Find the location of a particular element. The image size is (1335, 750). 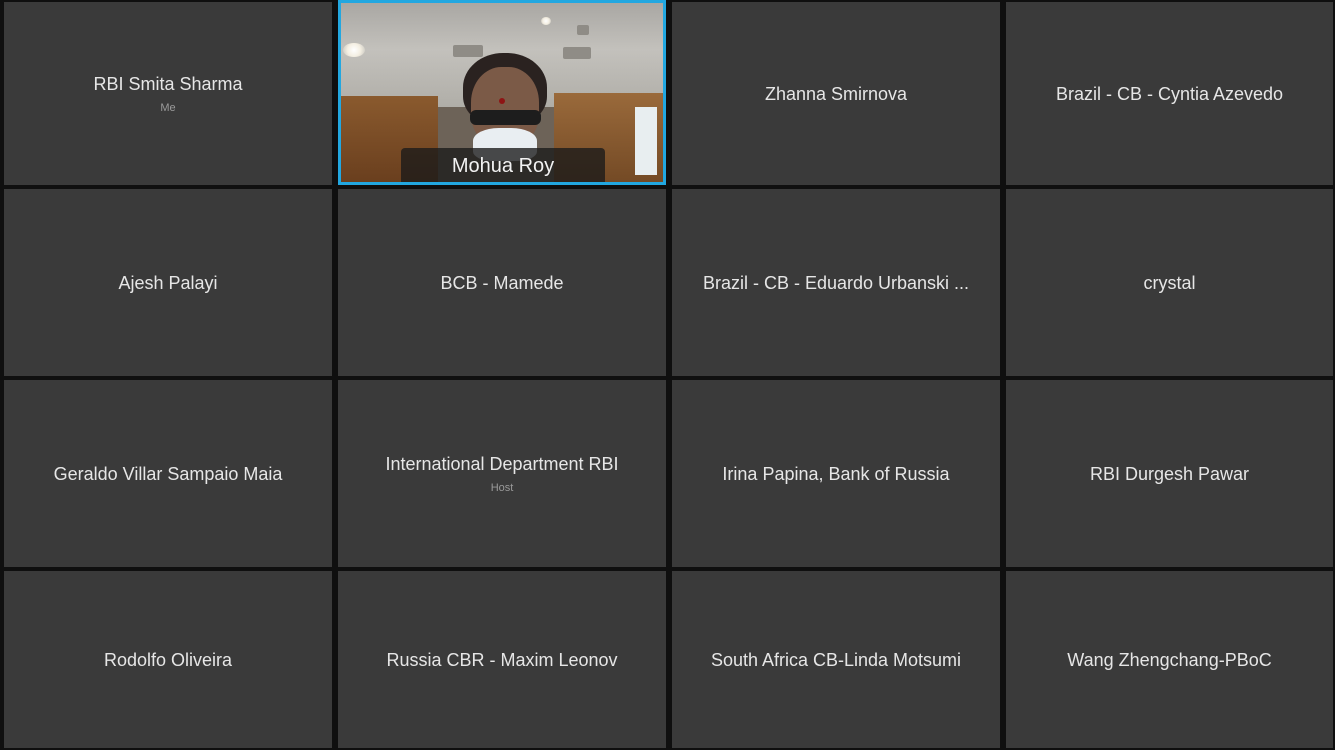

participant-video-tile-active-speaker: Mohua Roy is located at coordinates (502, 92).